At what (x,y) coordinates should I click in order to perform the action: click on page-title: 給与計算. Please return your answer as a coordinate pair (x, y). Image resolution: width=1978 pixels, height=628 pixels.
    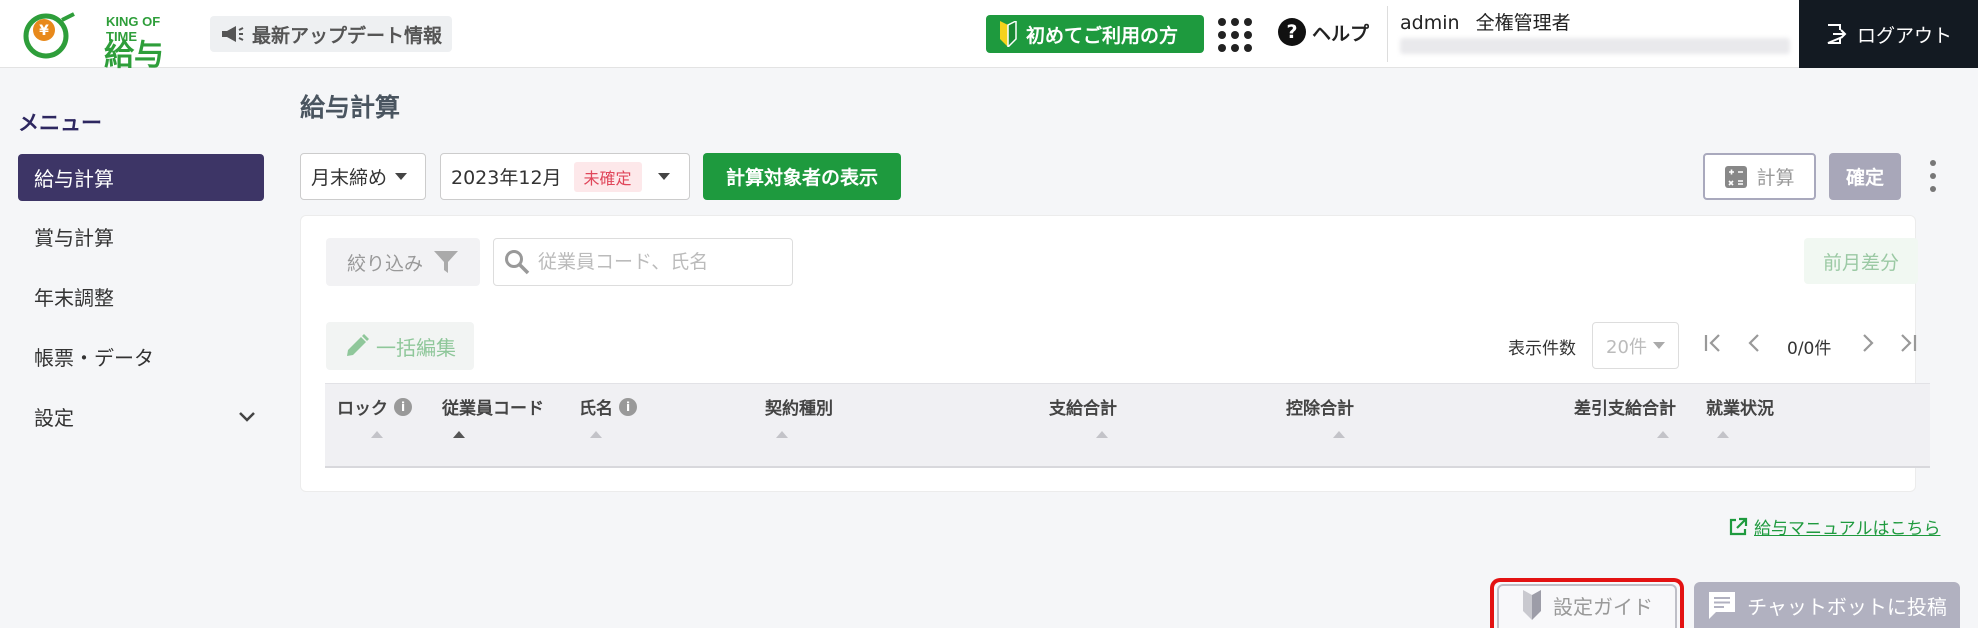
    Looking at the image, I should click on (350, 107).